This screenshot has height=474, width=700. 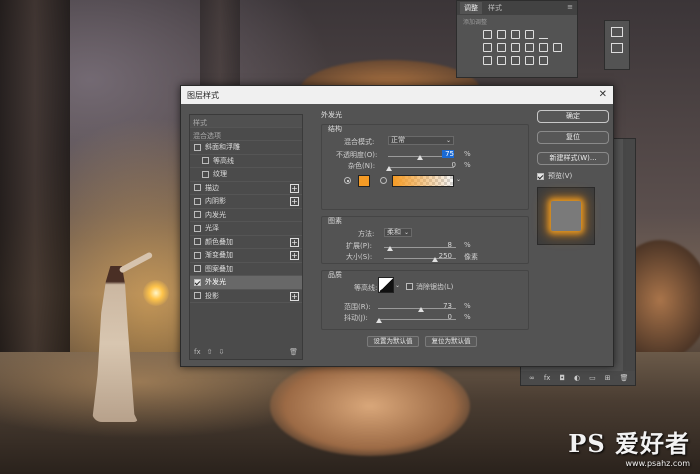 What do you see at coordinates (246, 161) in the screenshot?
I see `style-item: 等高线` at bounding box center [246, 161].